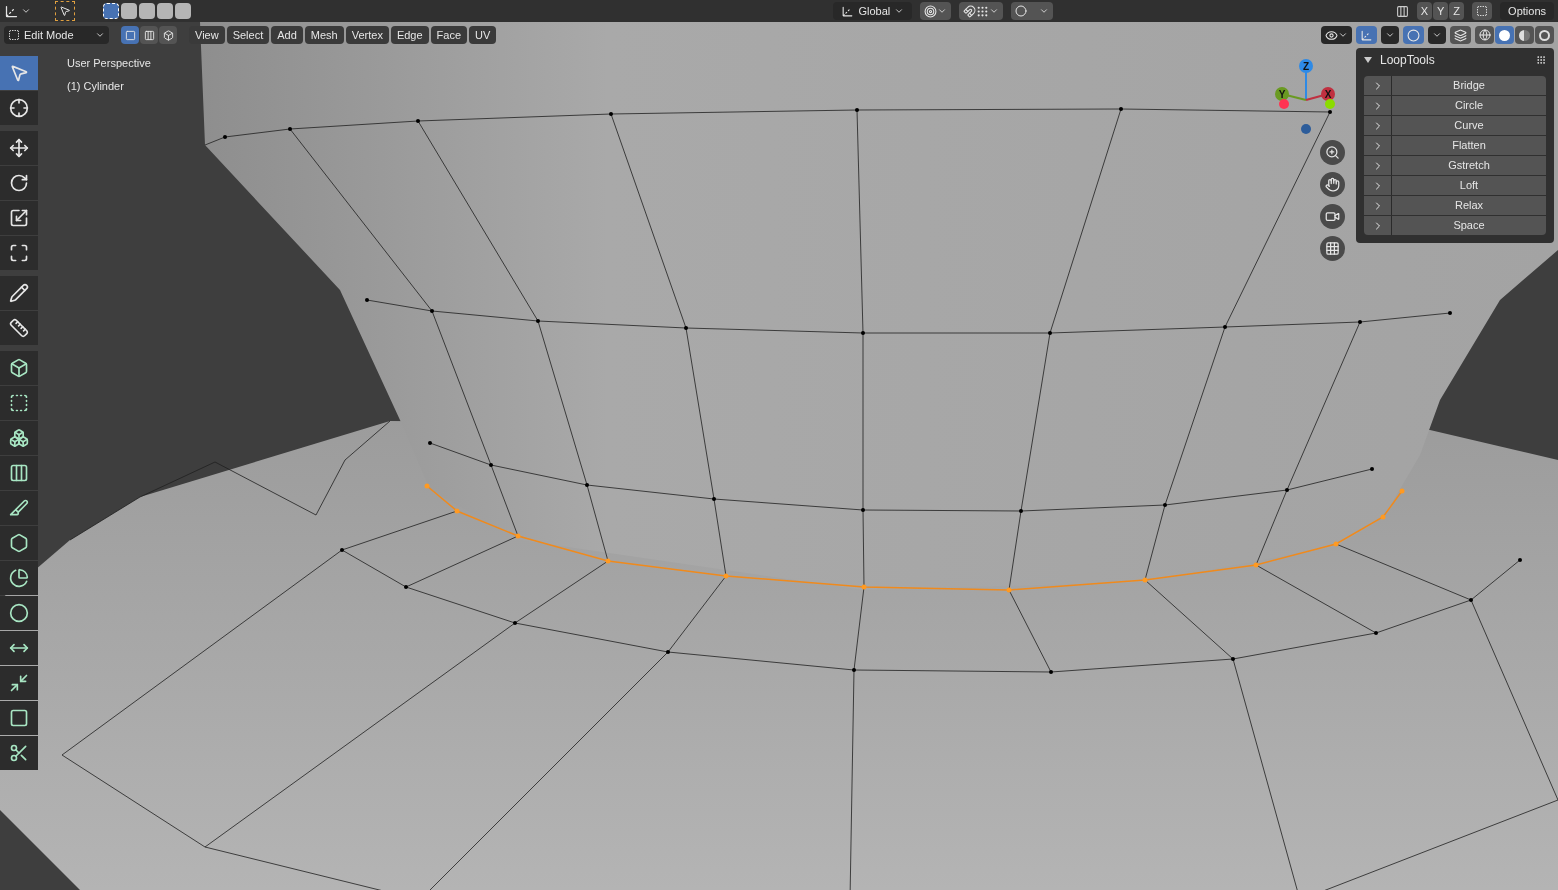  I want to click on options-button: Options, so click(1527, 11).